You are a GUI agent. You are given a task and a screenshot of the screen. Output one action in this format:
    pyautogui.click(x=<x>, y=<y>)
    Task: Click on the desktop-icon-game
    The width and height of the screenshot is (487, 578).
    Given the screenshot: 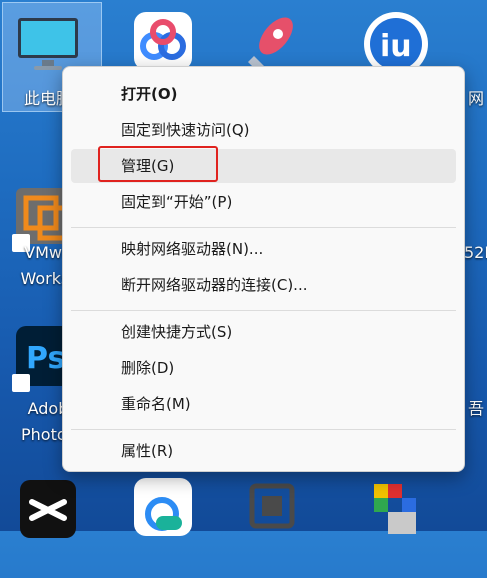 What is the action you would take?
    pyautogui.click(x=394, y=522)
    